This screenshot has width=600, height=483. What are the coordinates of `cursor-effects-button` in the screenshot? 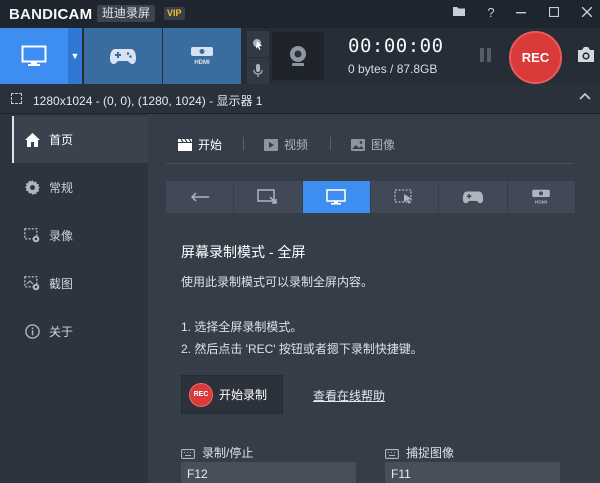 It's located at (258, 44).